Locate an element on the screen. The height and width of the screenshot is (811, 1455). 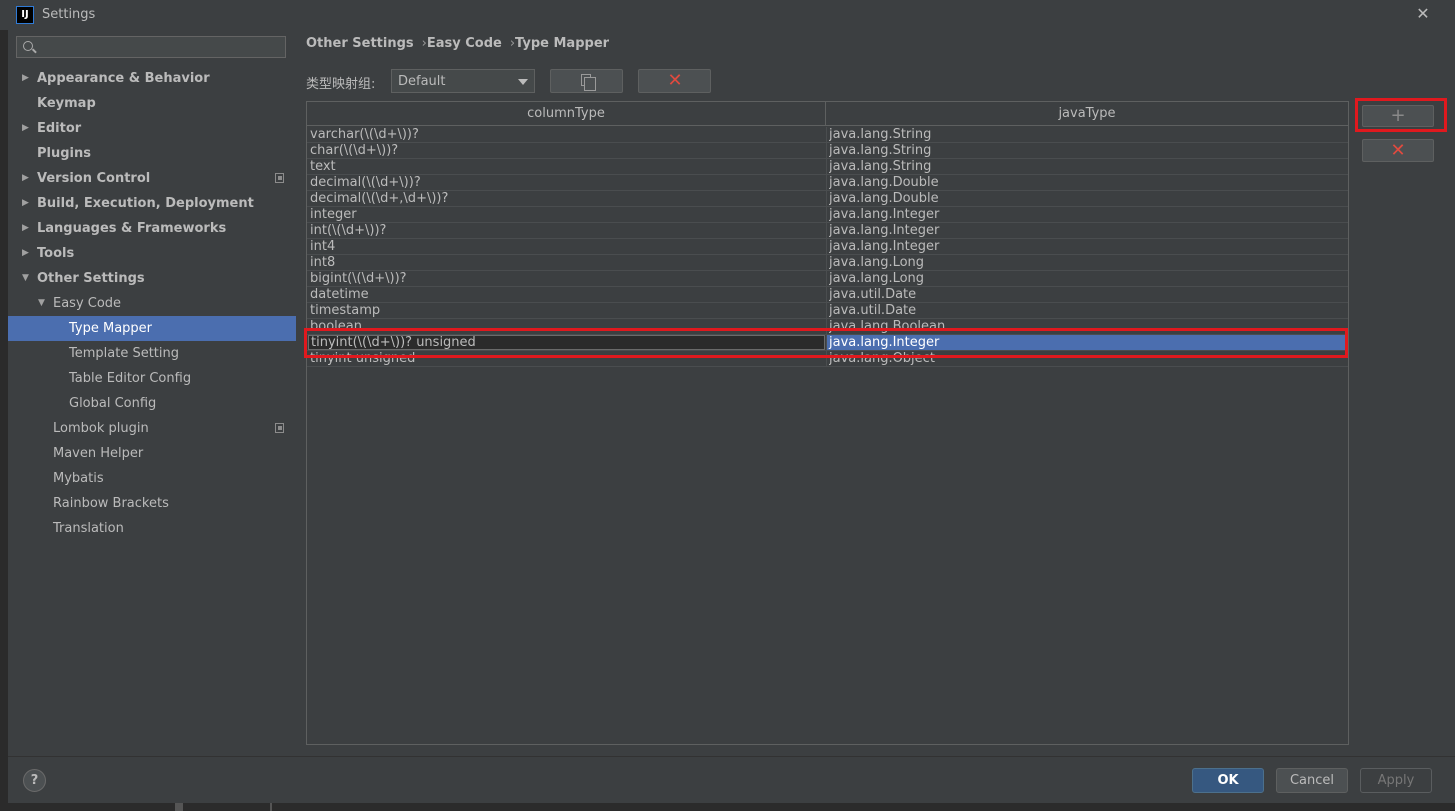
sidebar-item-lombok-plugin: Lombok plugin is located at coordinates (152, 428).